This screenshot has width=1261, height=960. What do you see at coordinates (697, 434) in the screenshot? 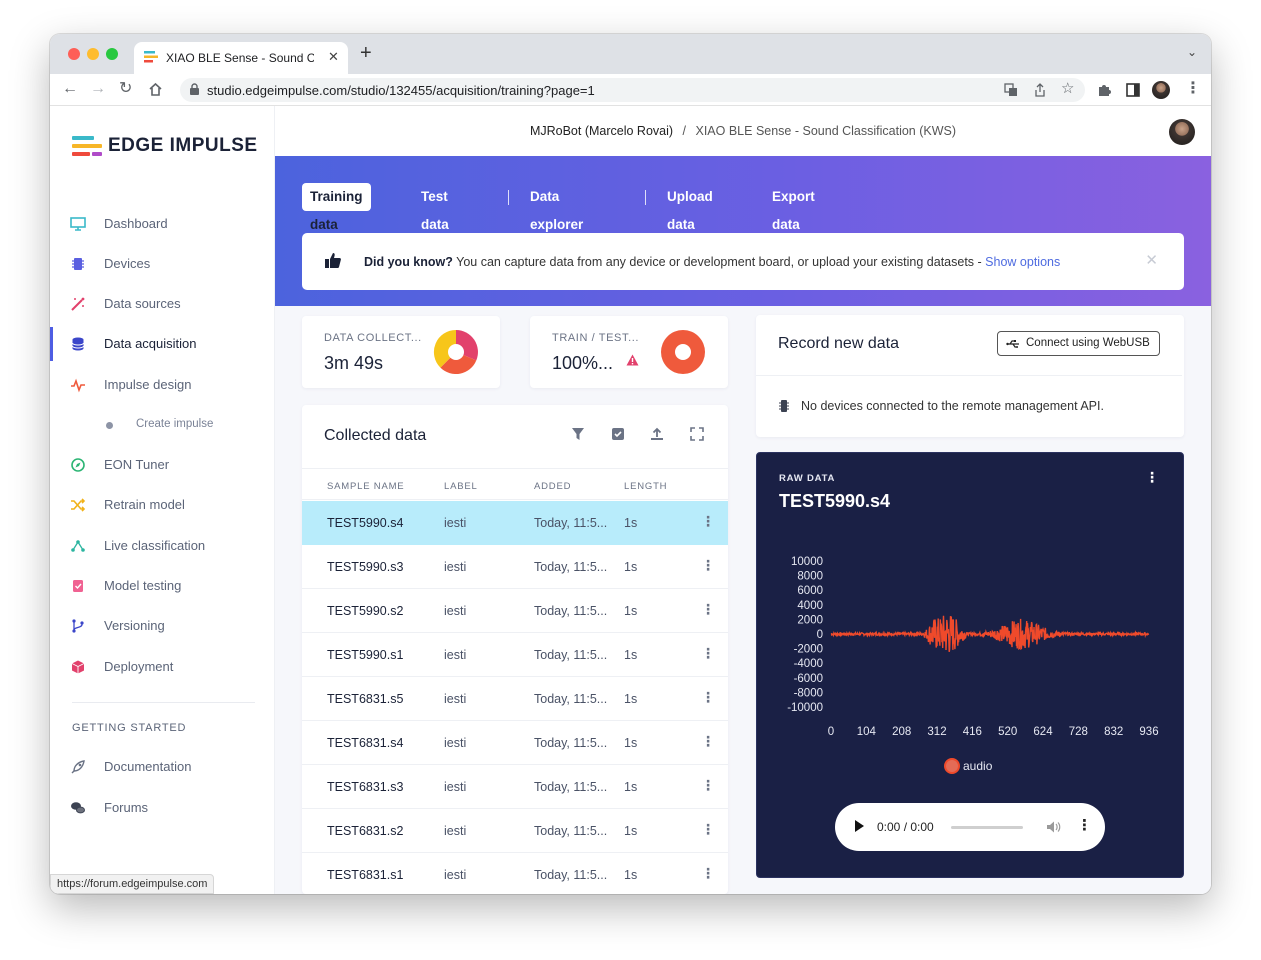
I see `expand-icon` at bounding box center [697, 434].